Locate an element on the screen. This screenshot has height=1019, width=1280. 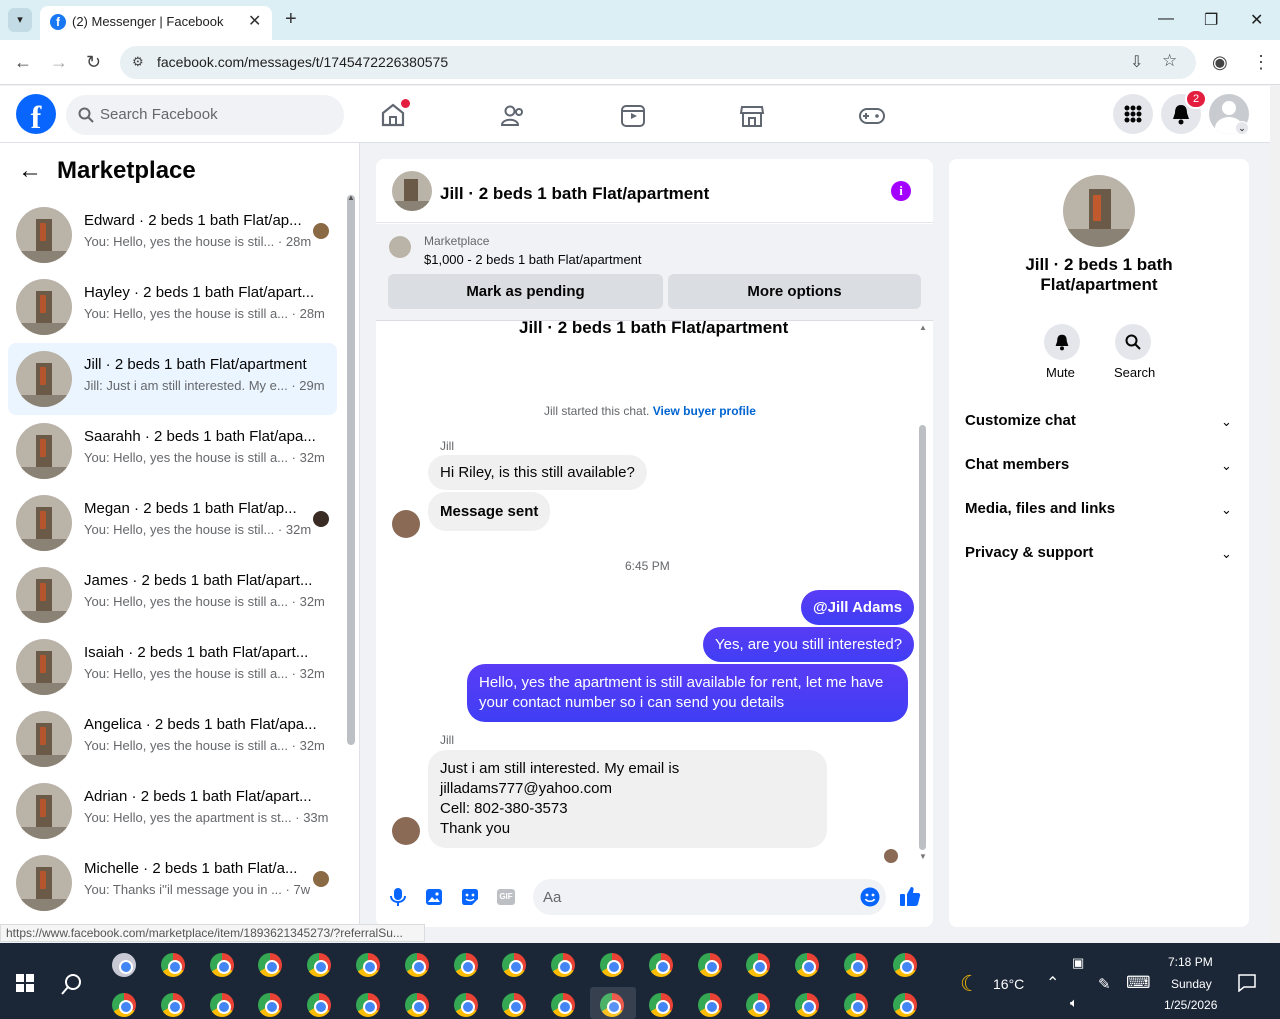
thread-scrollbar is located at coordinates (922, 637).